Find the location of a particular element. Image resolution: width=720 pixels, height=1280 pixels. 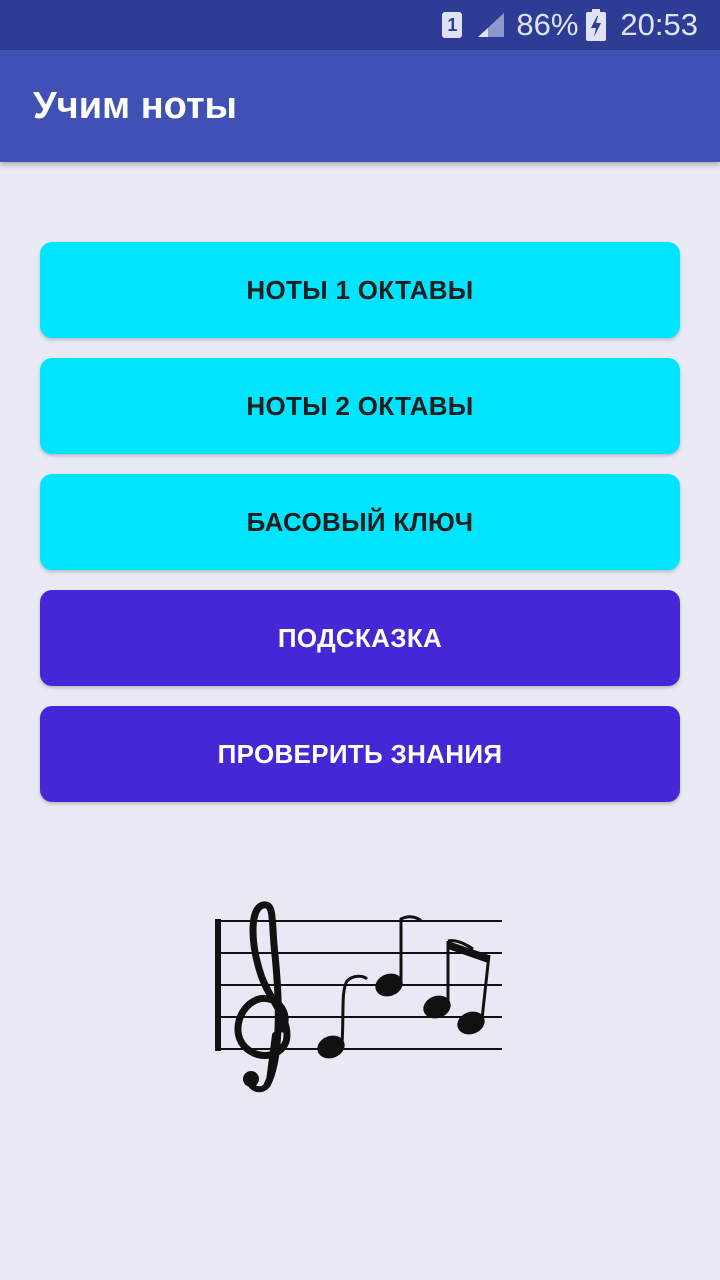

app-bar: Учим ноты is located at coordinates (360, 106).